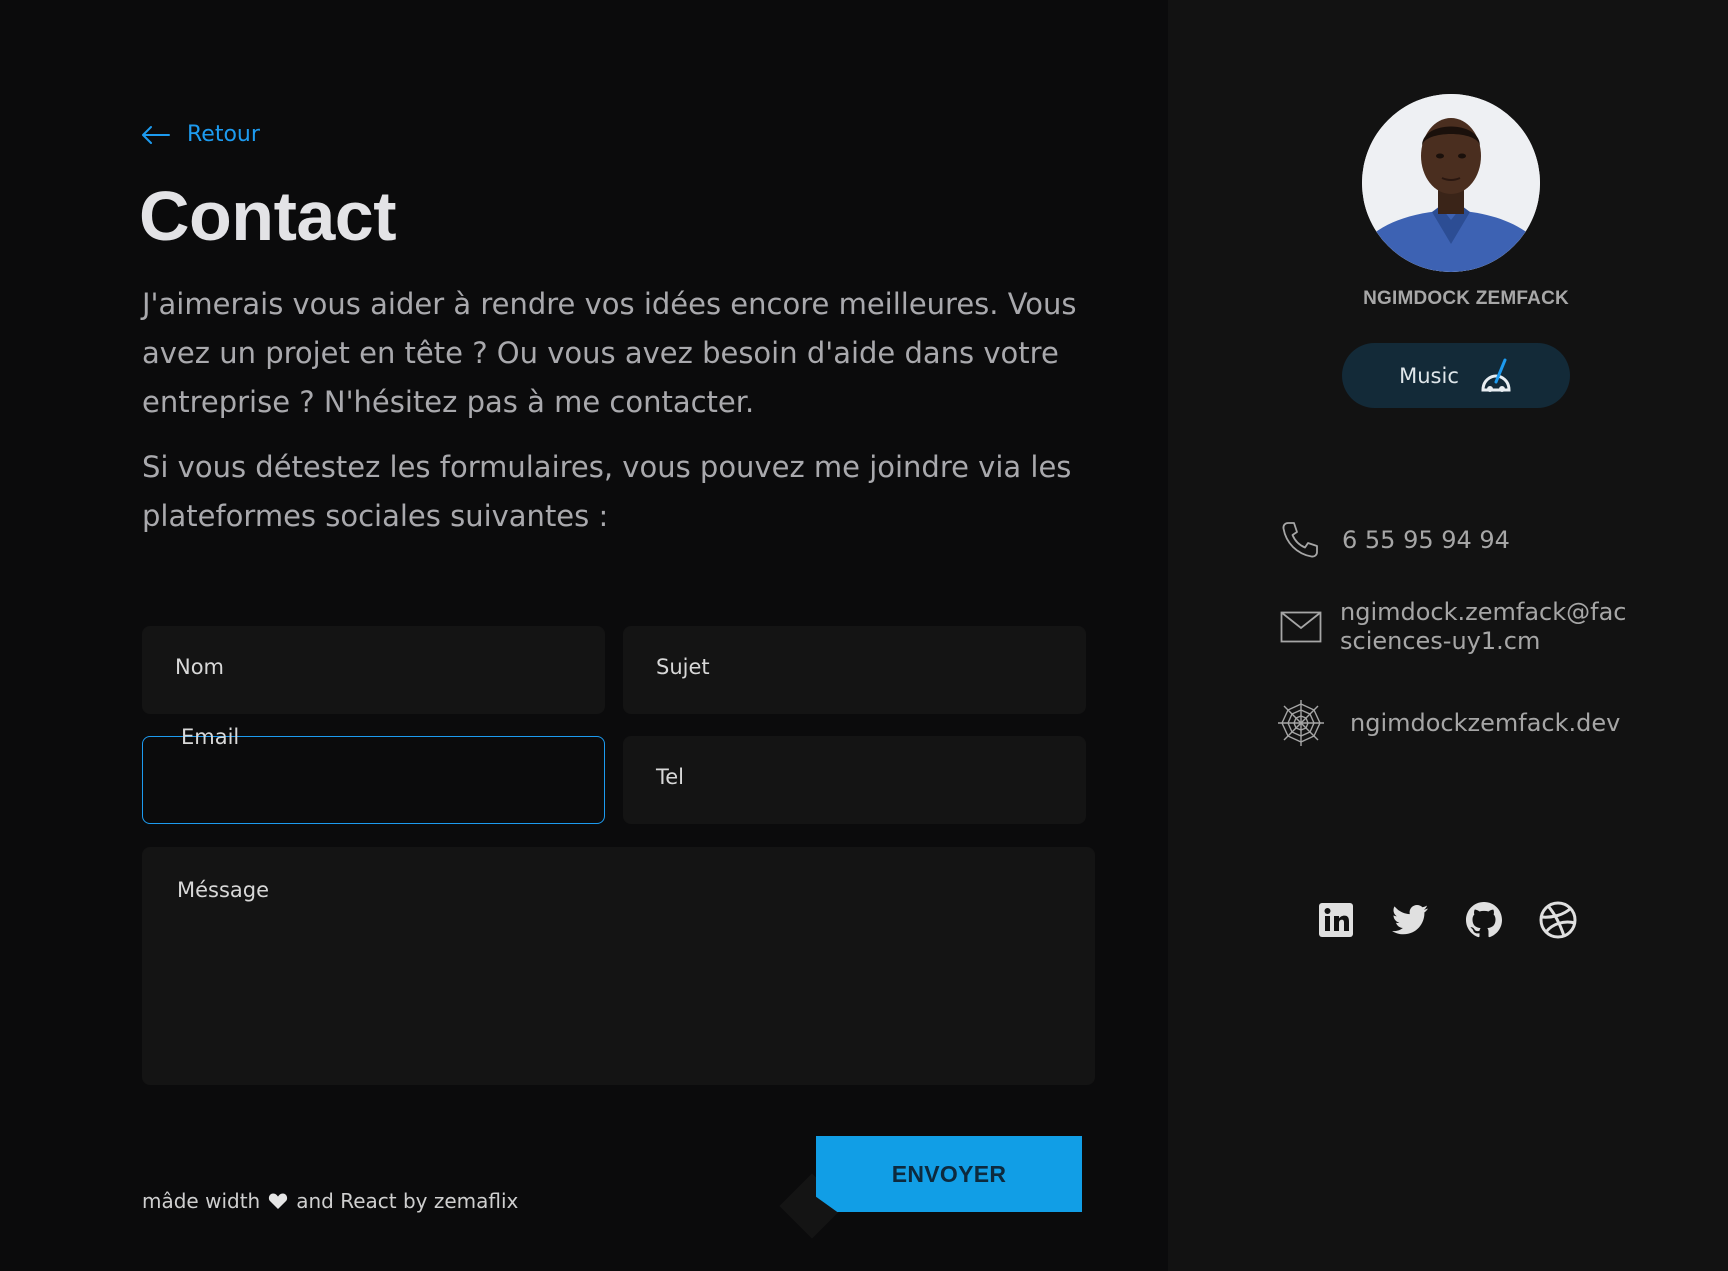 Image resolution: width=1728 pixels, height=1271 pixels. Describe the element at coordinates (407, 1201) in the screenshot. I see `footer-text-after: and React by zemaflix` at that location.